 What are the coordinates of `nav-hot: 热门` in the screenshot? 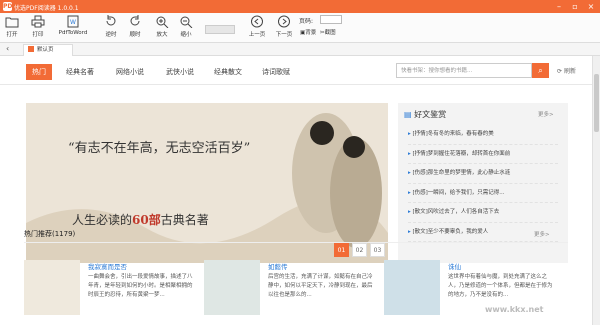 It's located at (39, 72).